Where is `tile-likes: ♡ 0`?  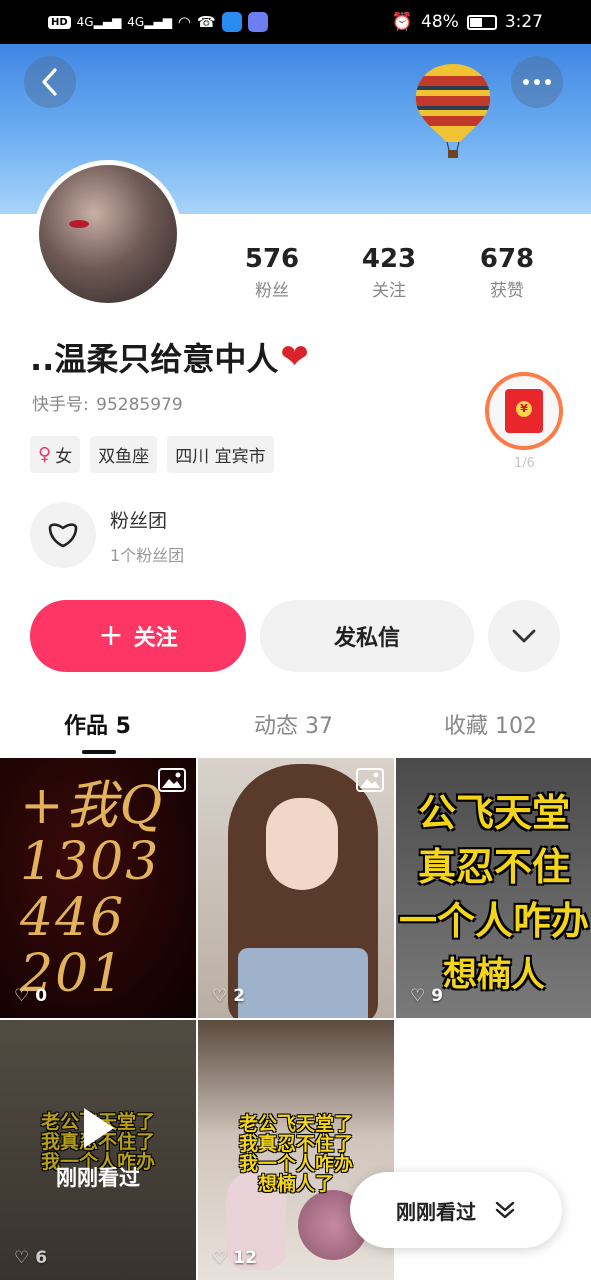
tile-likes: ♡ 0 is located at coordinates (30, 996).